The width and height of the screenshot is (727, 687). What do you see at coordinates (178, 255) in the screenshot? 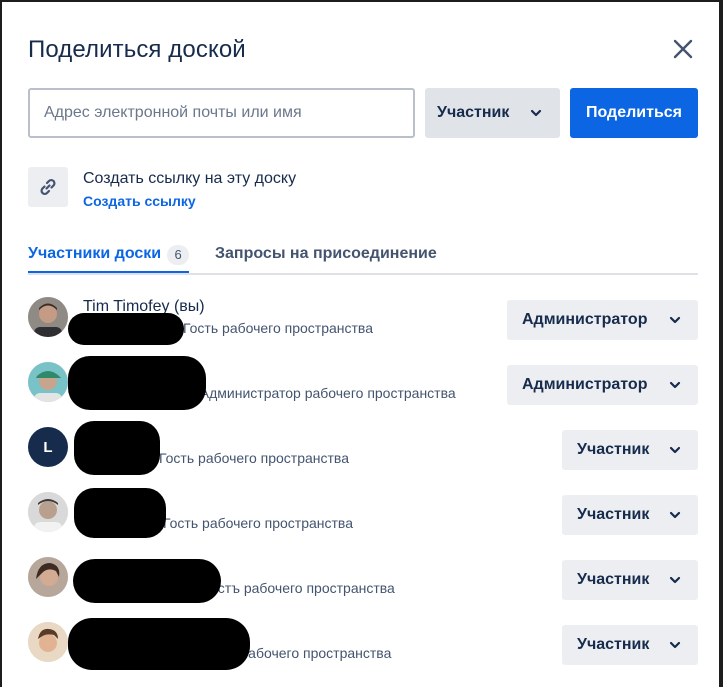
I see `members-count-badge: 6` at bounding box center [178, 255].